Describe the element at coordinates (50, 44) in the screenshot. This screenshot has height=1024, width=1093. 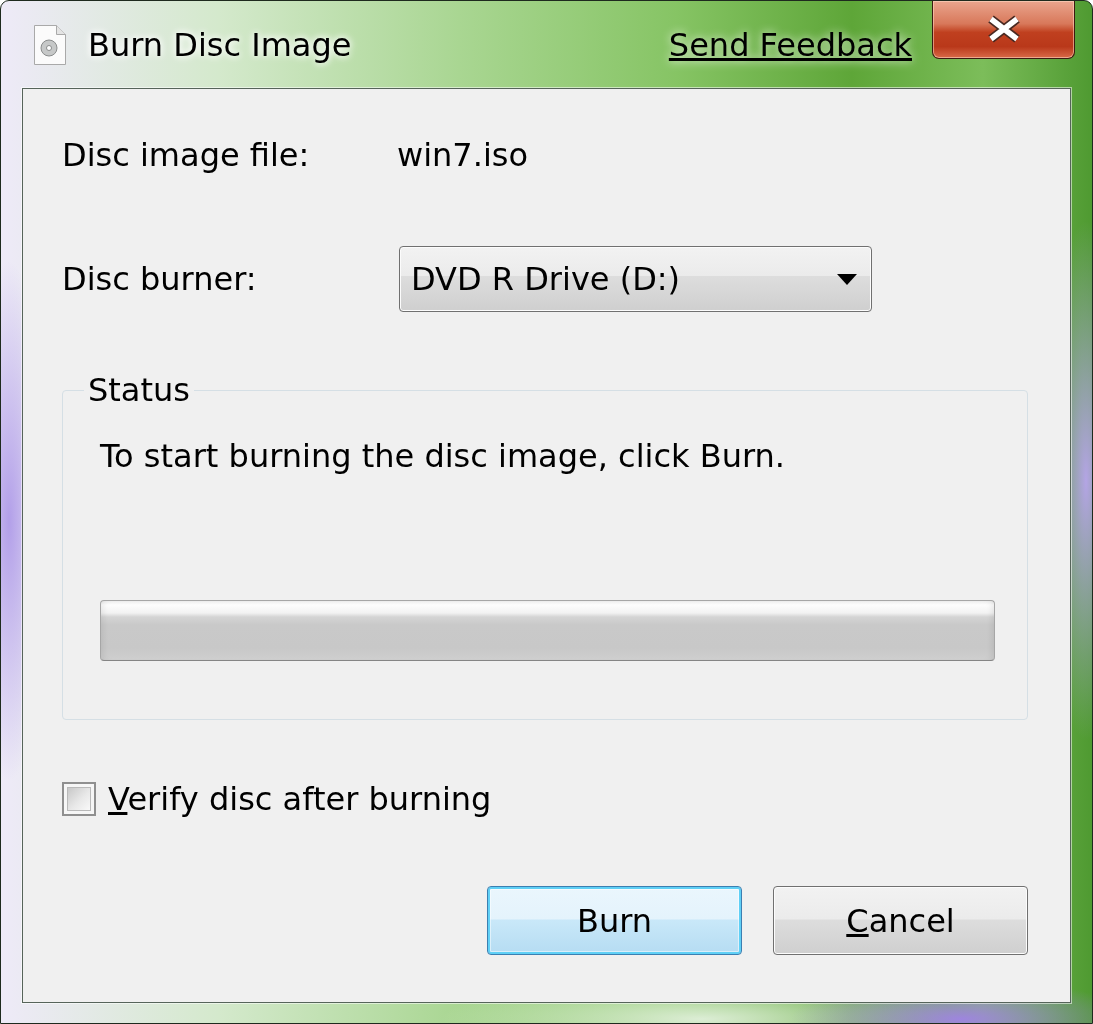
I see `disc-file-icon` at that location.